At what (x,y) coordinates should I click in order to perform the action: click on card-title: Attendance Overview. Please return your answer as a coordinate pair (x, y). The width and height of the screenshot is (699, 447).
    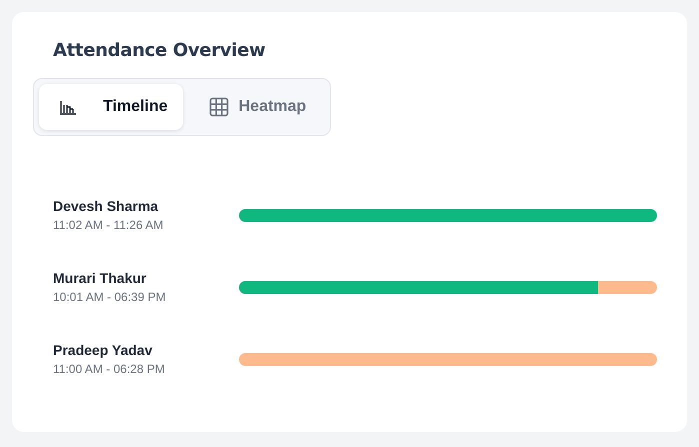
    Looking at the image, I should click on (159, 50).